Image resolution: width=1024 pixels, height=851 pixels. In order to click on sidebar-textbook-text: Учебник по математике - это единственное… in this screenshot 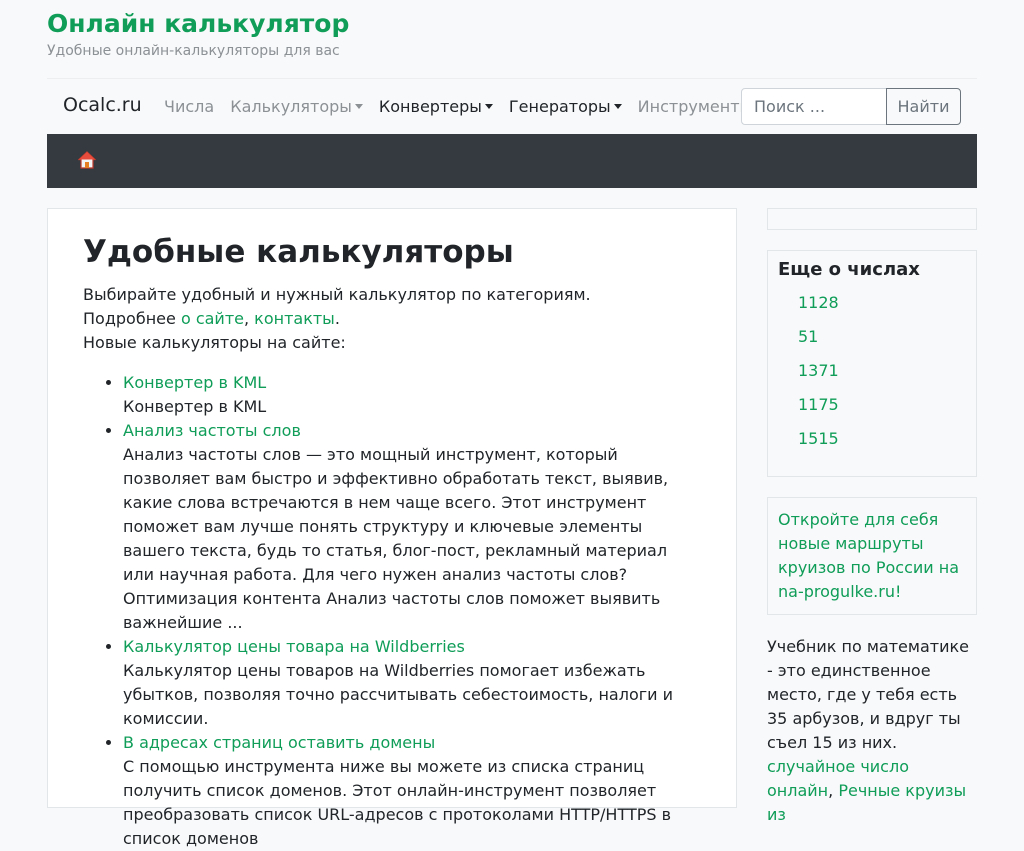, I will do `click(868, 730)`.